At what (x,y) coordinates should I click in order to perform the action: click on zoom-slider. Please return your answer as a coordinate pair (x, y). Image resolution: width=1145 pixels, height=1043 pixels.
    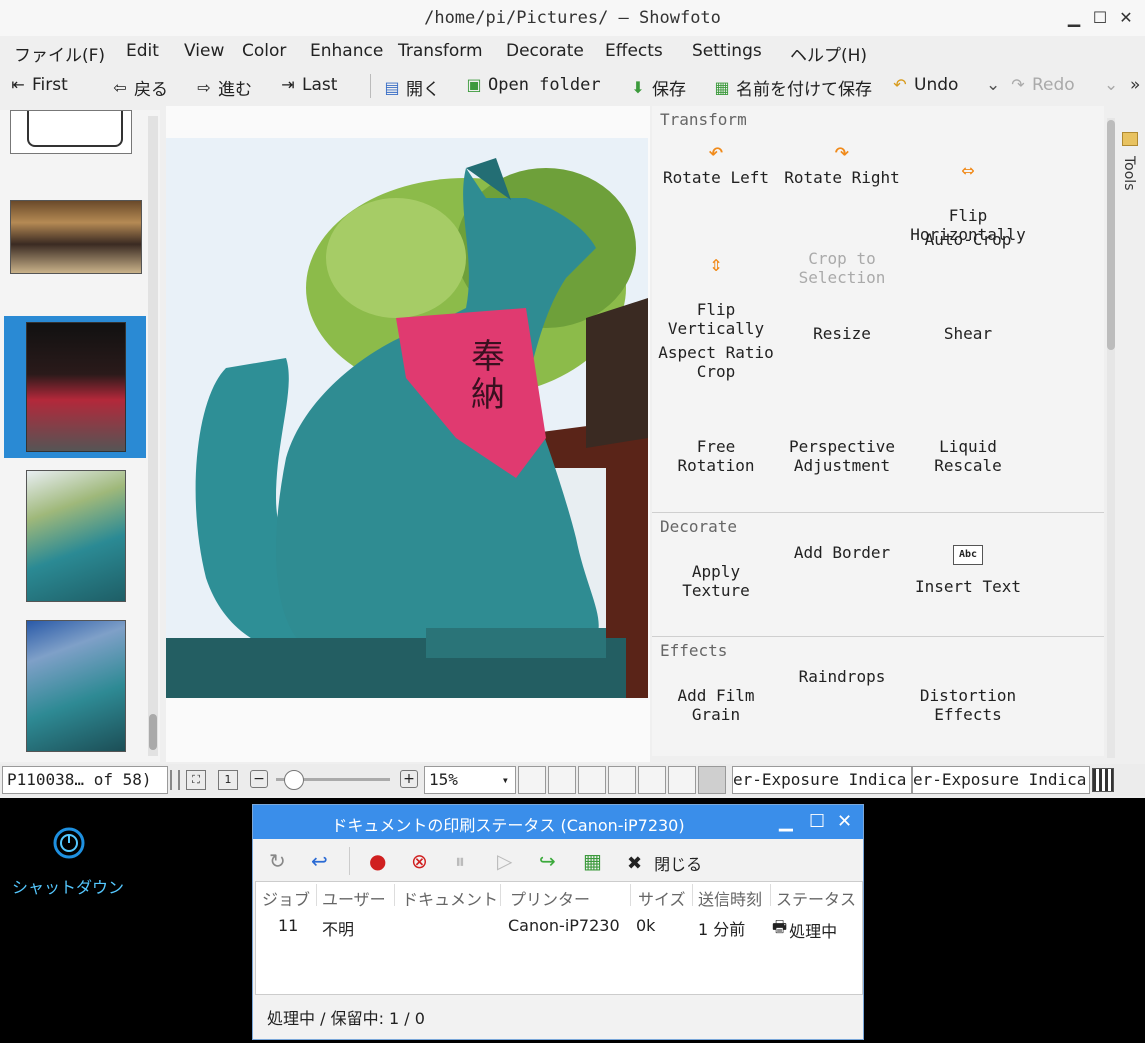
    Looking at the image, I should click on (333, 780).